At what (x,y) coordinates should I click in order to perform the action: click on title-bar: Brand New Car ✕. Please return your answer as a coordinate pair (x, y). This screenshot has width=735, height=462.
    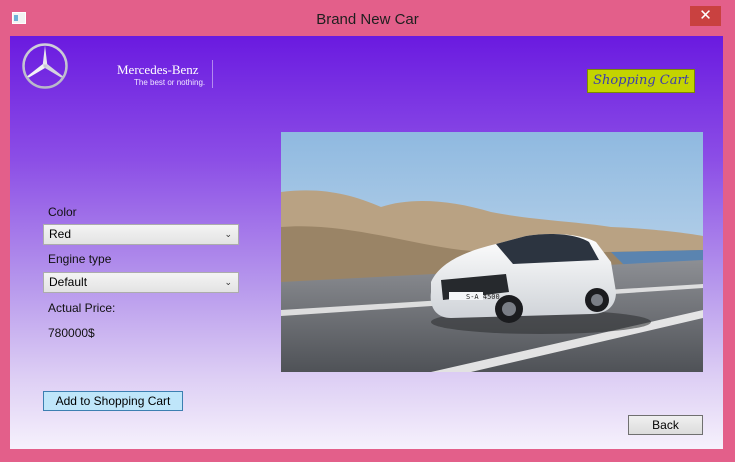
    Looking at the image, I should click on (367, 18).